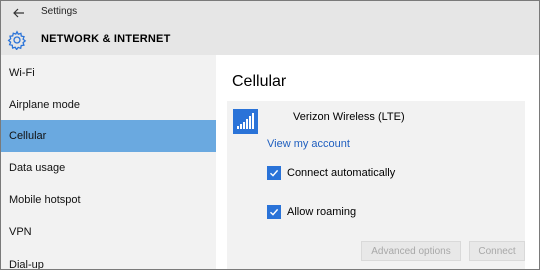 The image size is (540, 270). Describe the element at coordinates (26, 264) in the screenshot. I see `sidebar-item-label: Dial-up` at that location.